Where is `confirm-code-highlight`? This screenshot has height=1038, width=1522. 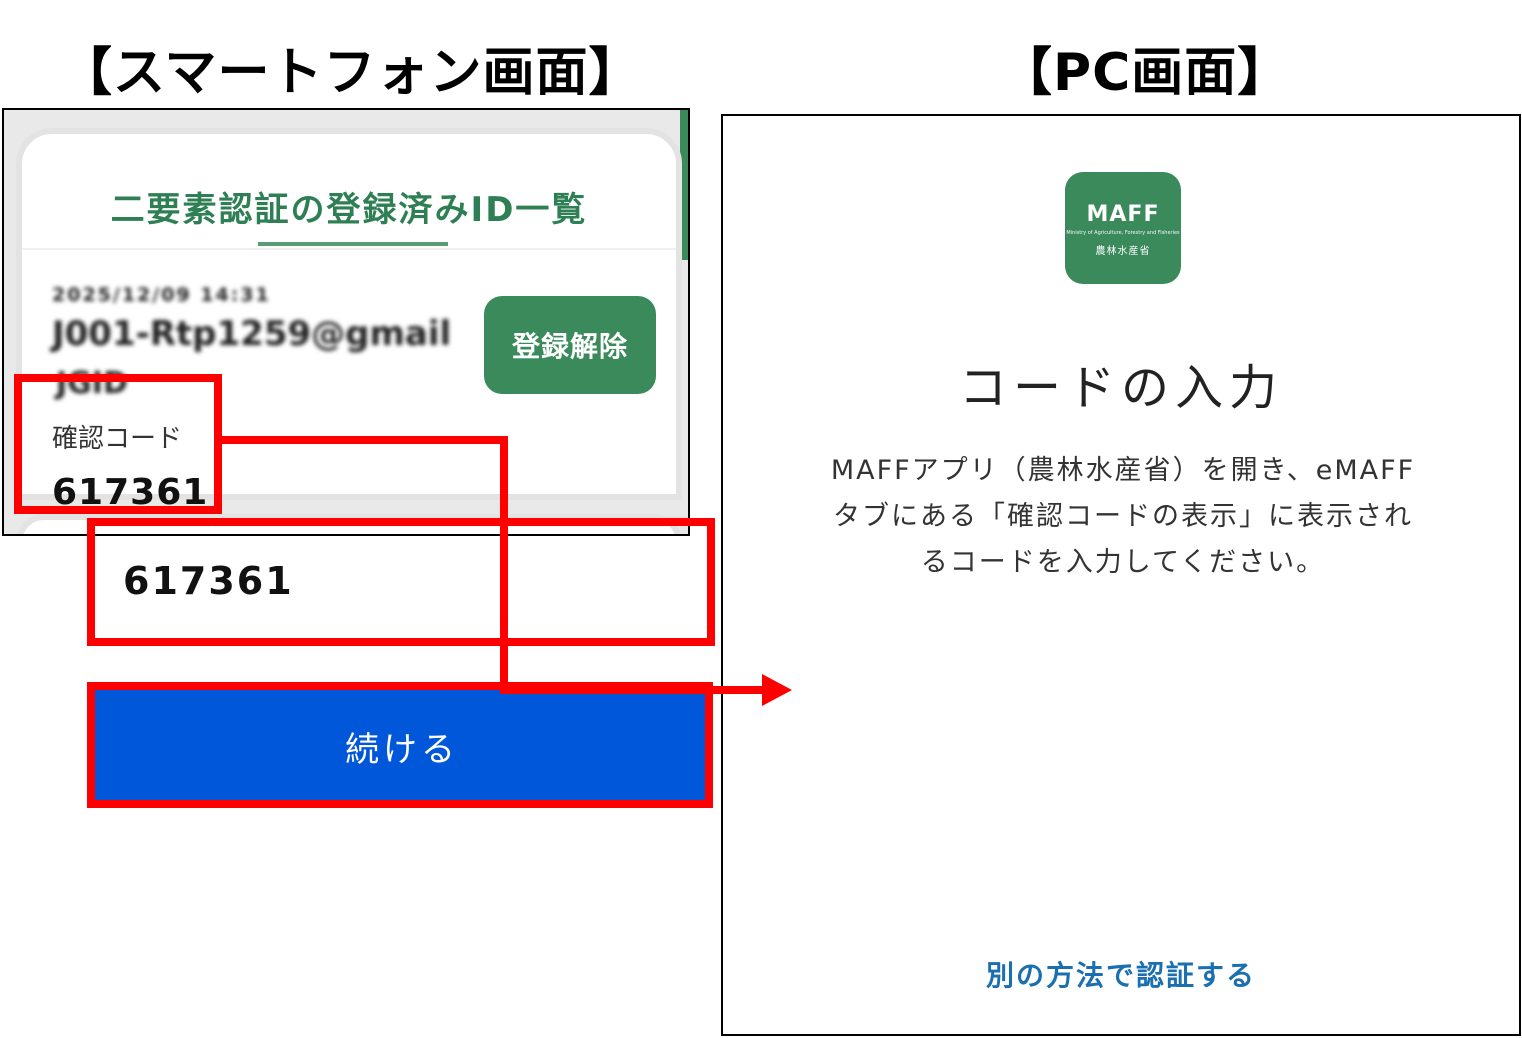
confirm-code-highlight is located at coordinates (118, 444).